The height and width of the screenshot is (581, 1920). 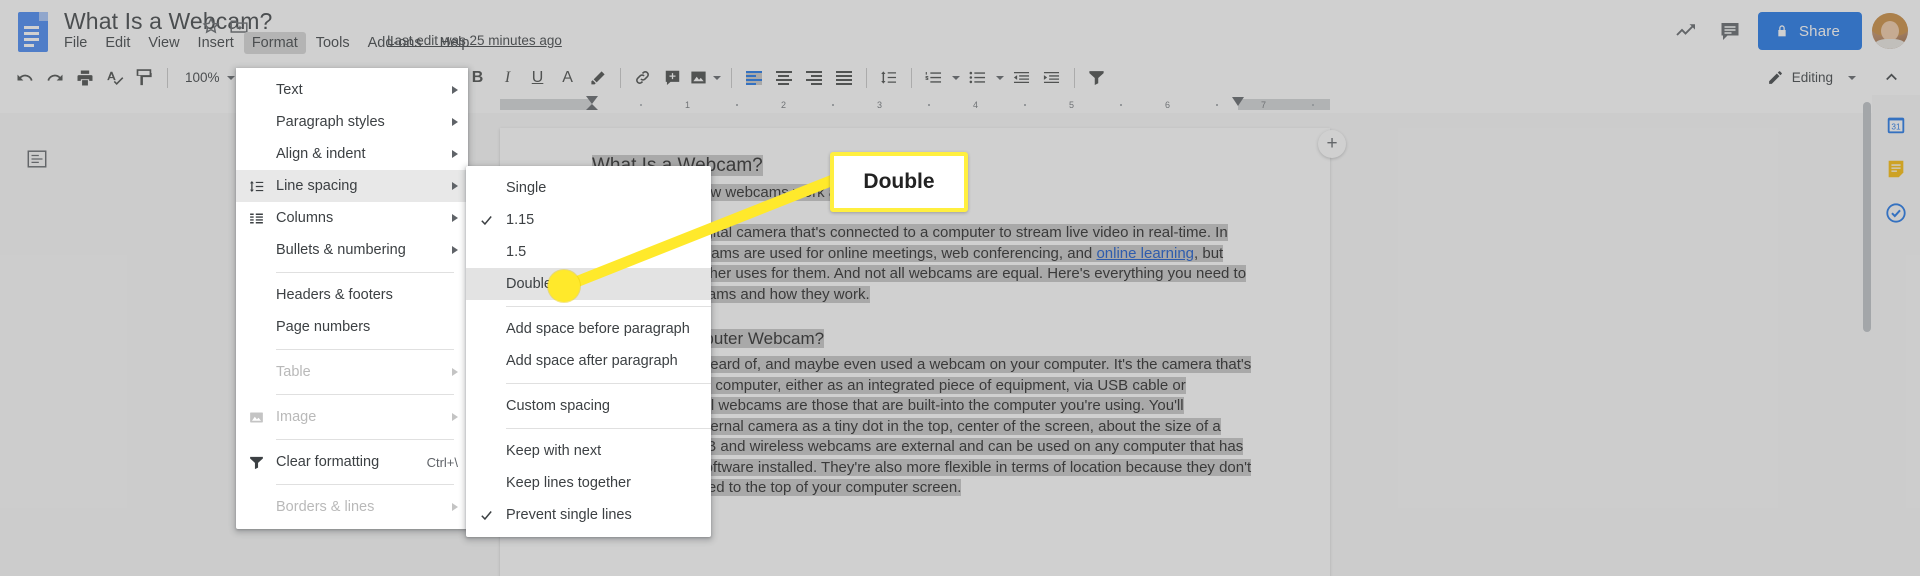 I want to click on undo-icon, so click(x=25, y=78).